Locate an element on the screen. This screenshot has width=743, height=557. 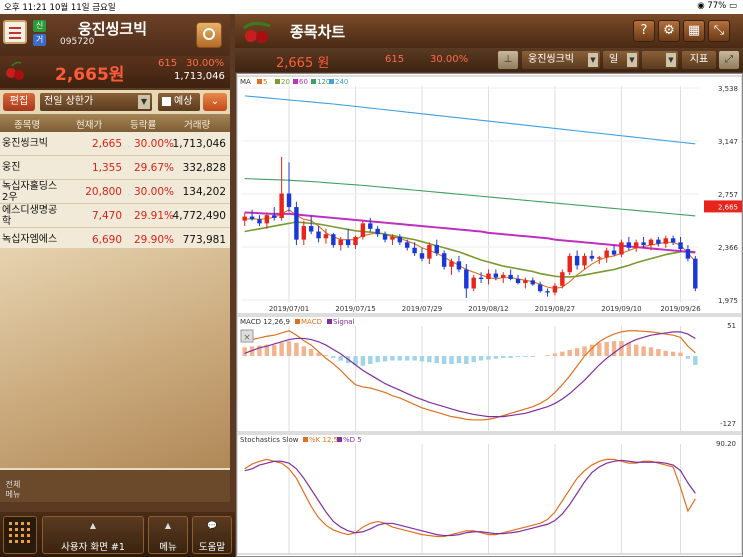
status-bar: 오후 11:21 10월 11일 금요일 ◉ 77% ▭ is located at coordinates (371, 7).